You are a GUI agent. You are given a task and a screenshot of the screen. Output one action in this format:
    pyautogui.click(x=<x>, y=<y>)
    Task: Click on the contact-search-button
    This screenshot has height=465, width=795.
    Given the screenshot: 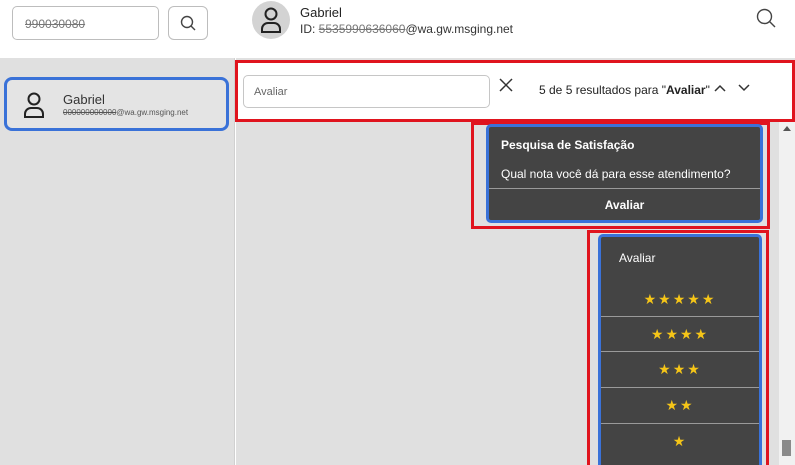 What is the action you would take?
    pyautogui.click(x=188, y=23)
    